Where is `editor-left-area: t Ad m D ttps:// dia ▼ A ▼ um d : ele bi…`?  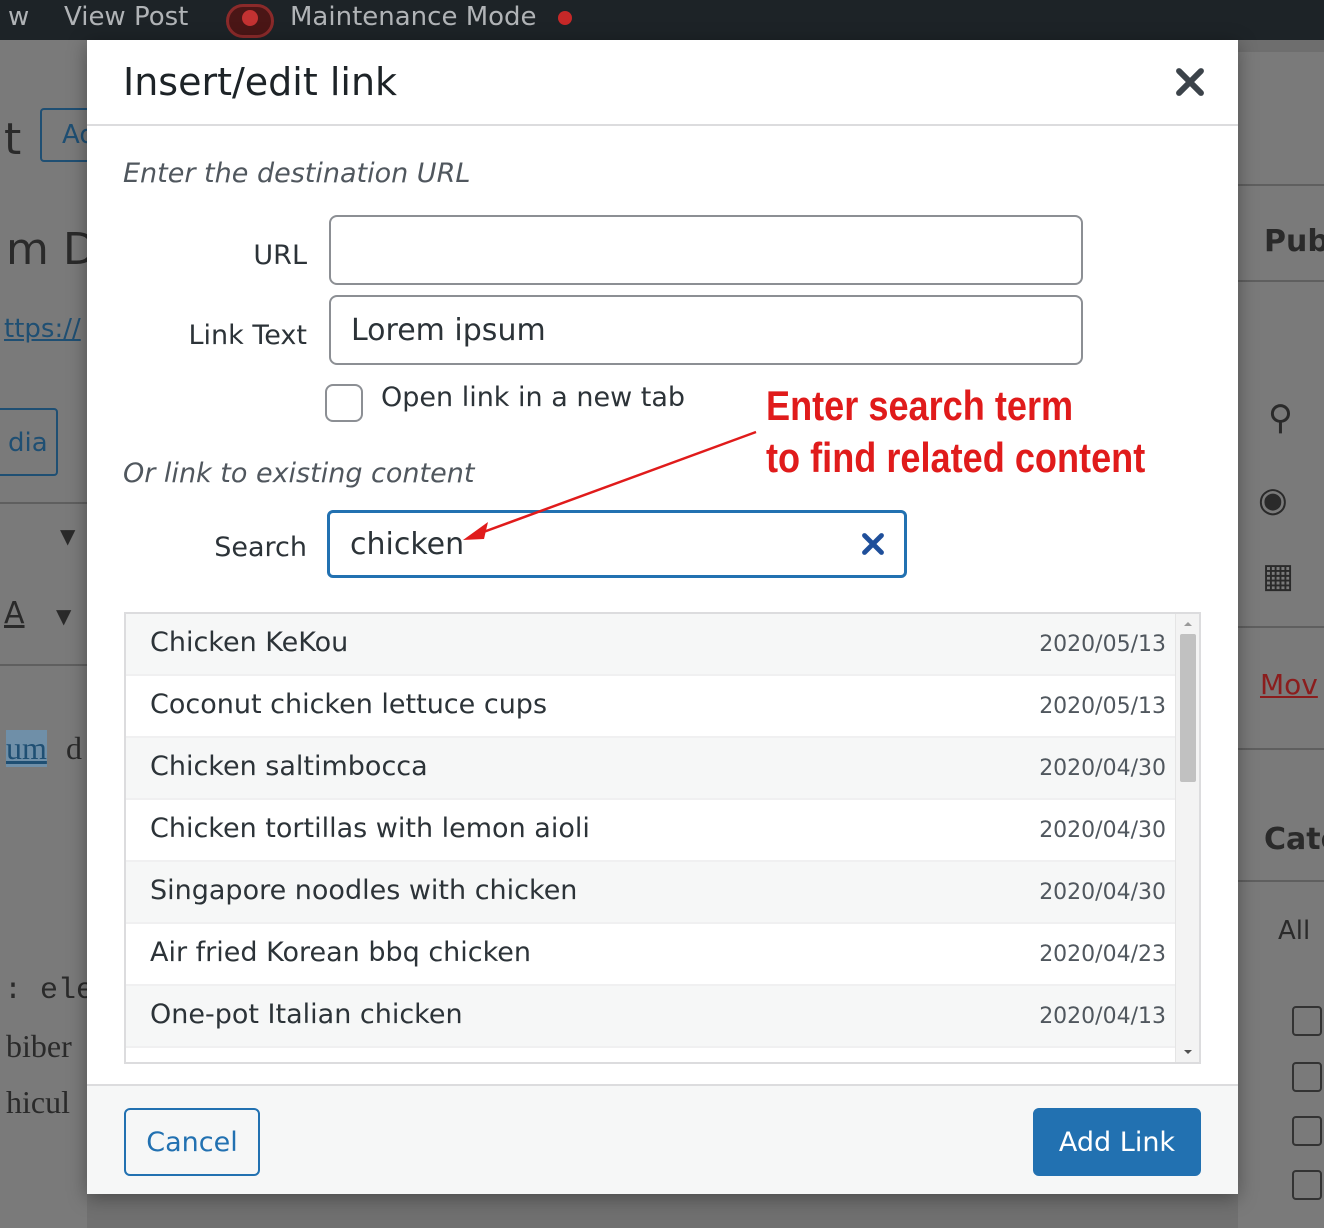 editor-left-area: t Ad m D ttps:// dia ▼ A ▼ um d : ele bi… is located at coordinates (50, 634).